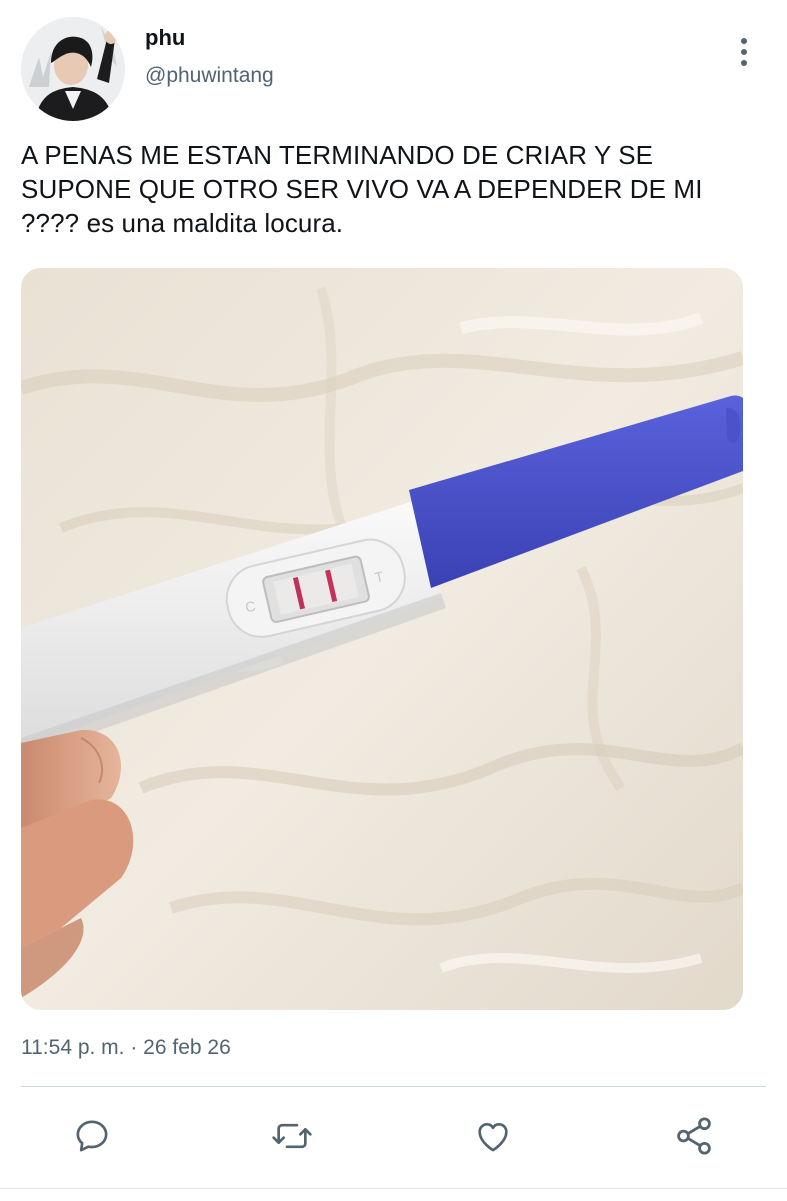  I want to click on more-vertical-icon, so click(744, 52).